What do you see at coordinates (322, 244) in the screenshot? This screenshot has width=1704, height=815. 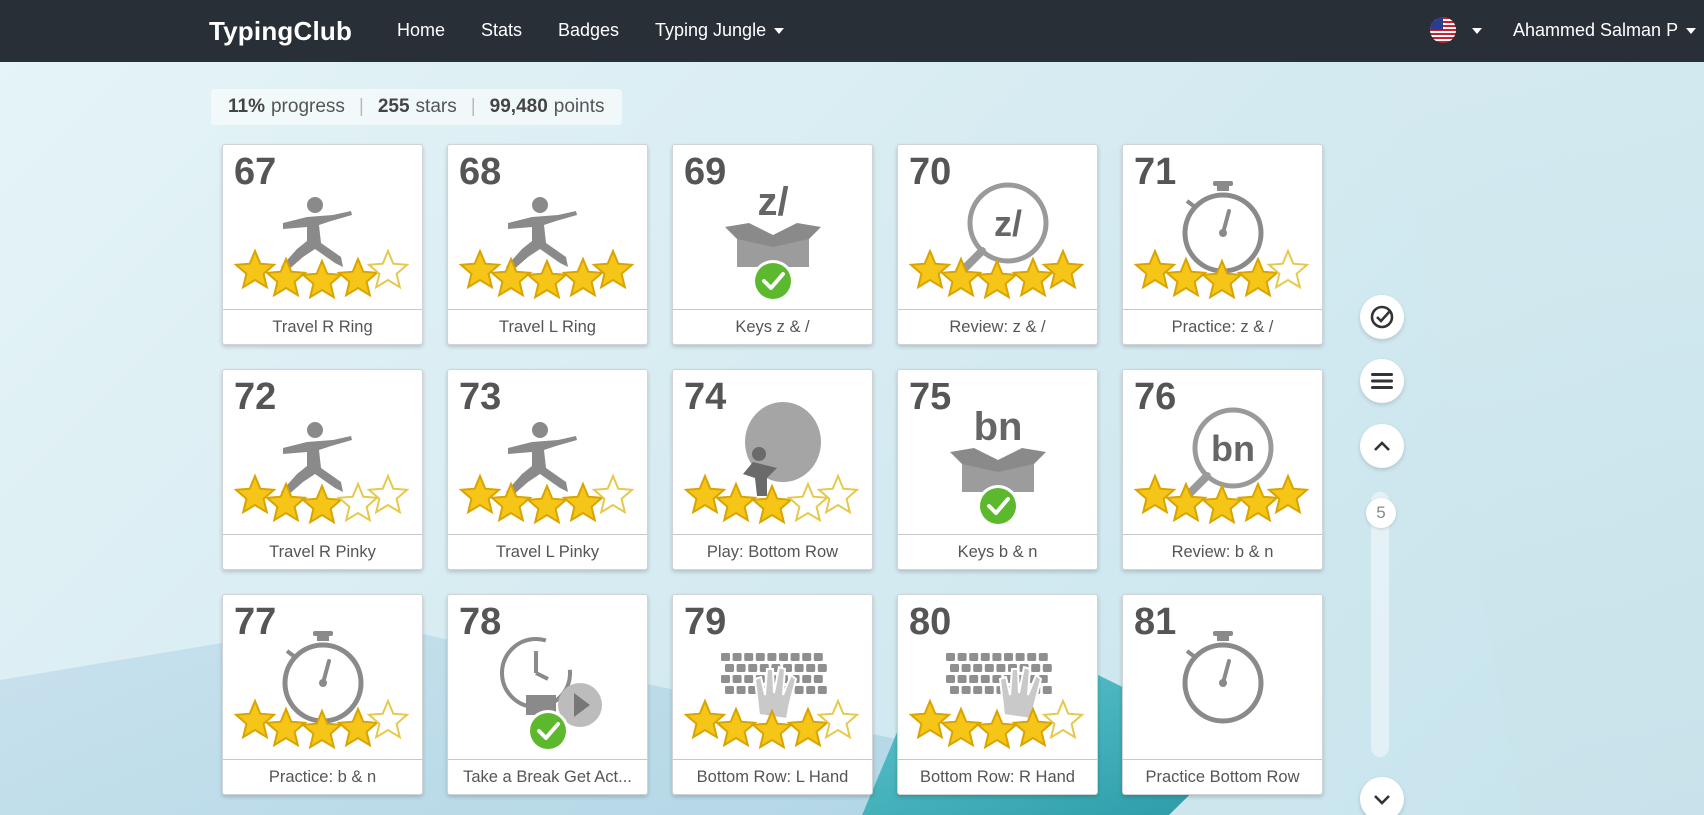 I see `lesson-card: 67 Travel R Ring` at bounding box center [322, 244].